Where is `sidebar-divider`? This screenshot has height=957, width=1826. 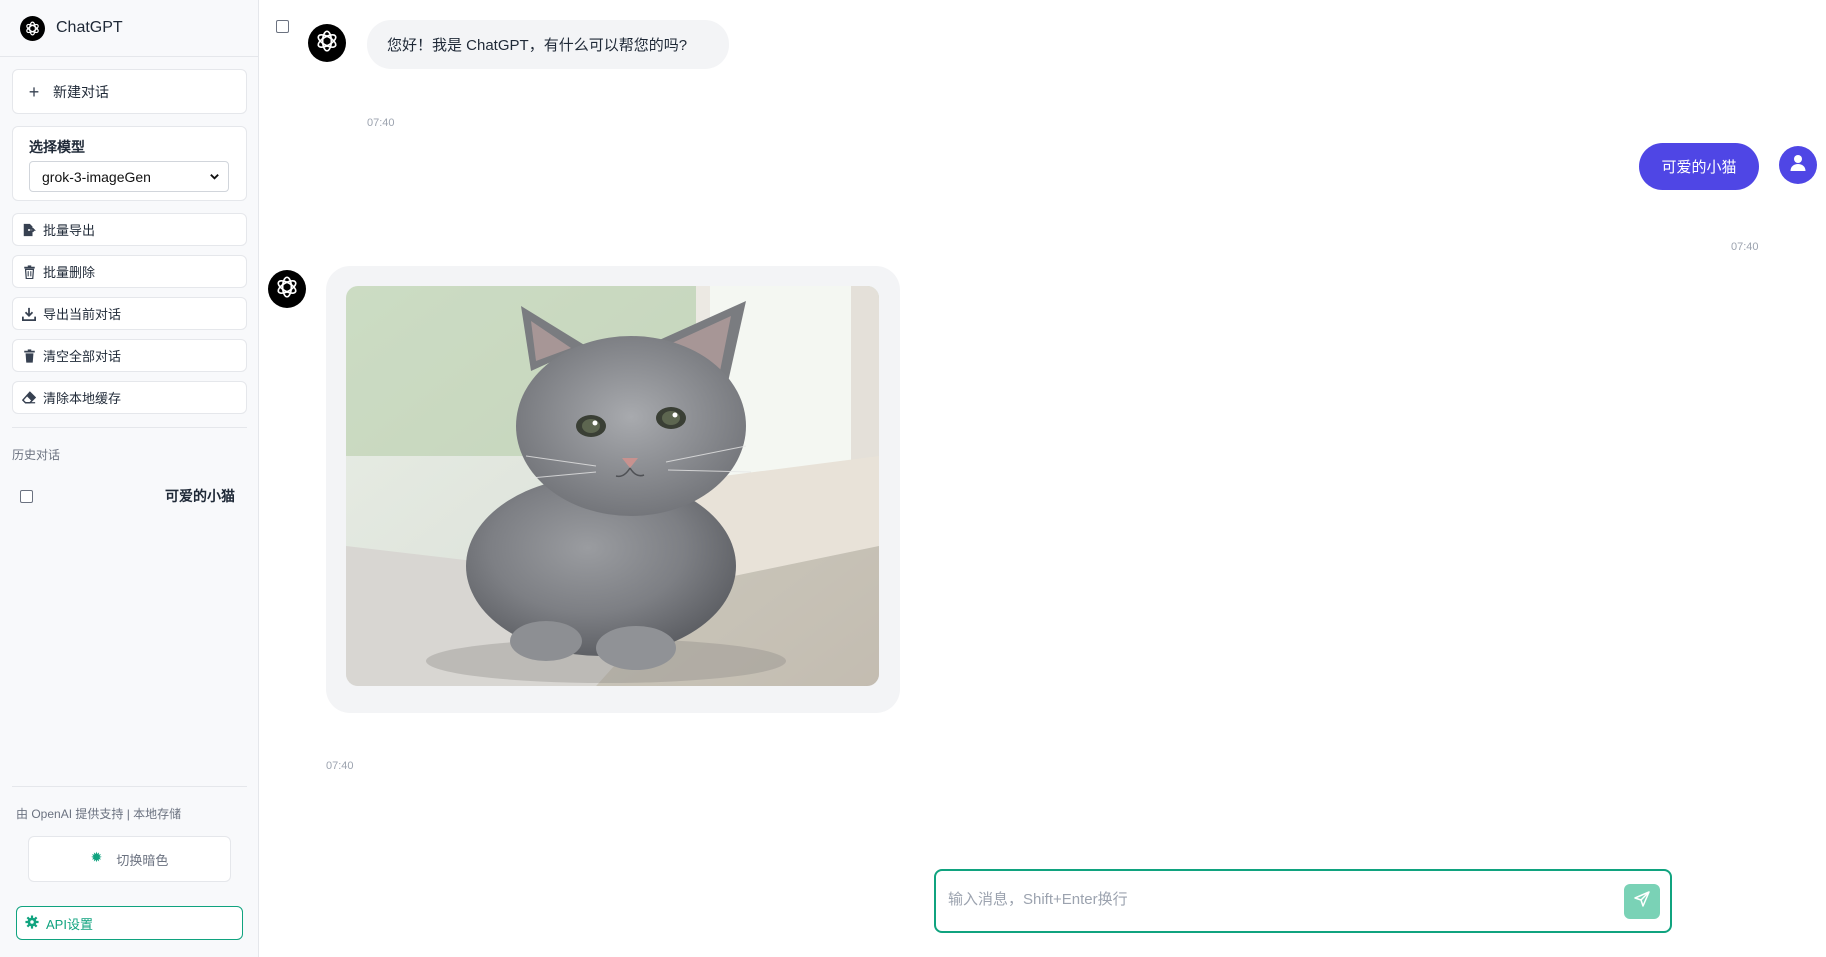
sidebar-divider is located at coordinates (129, 427).